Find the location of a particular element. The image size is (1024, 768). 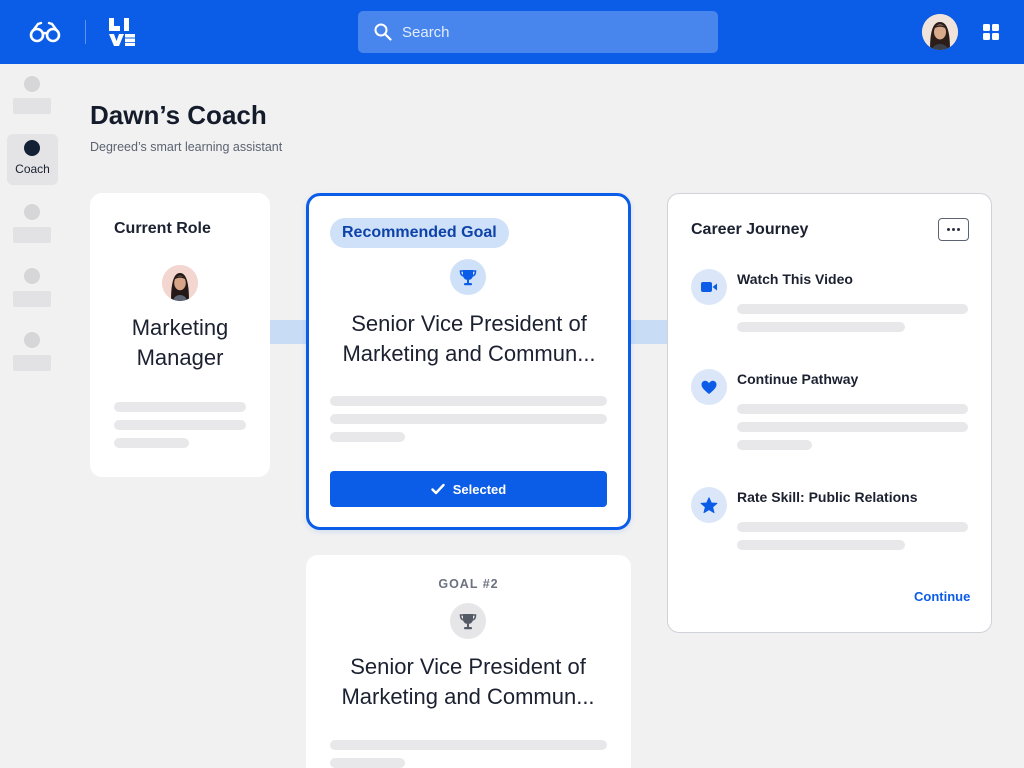

rail-item-4-label-placeholder is located at coordinates (32, 299).